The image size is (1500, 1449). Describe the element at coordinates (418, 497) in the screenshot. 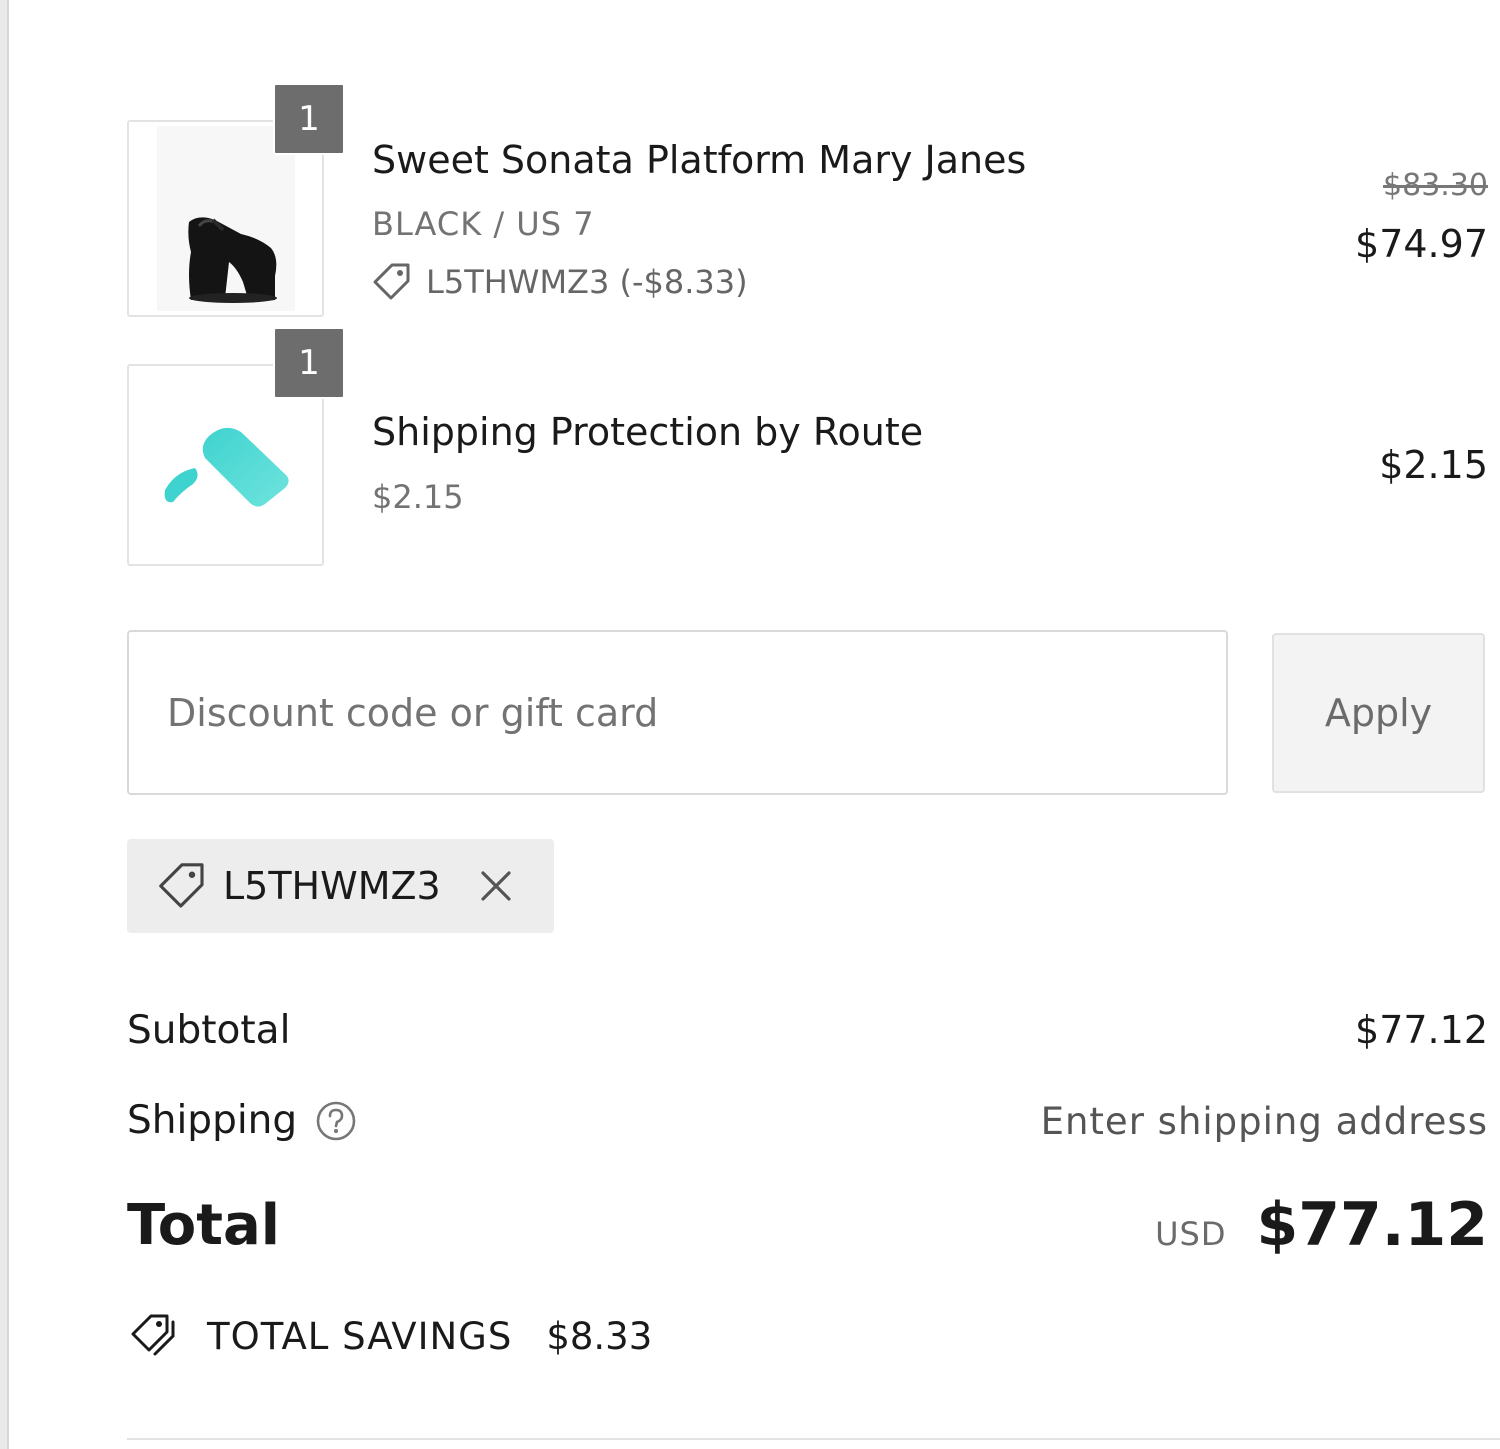

I see `product-subtitle: $2.15` at that location.